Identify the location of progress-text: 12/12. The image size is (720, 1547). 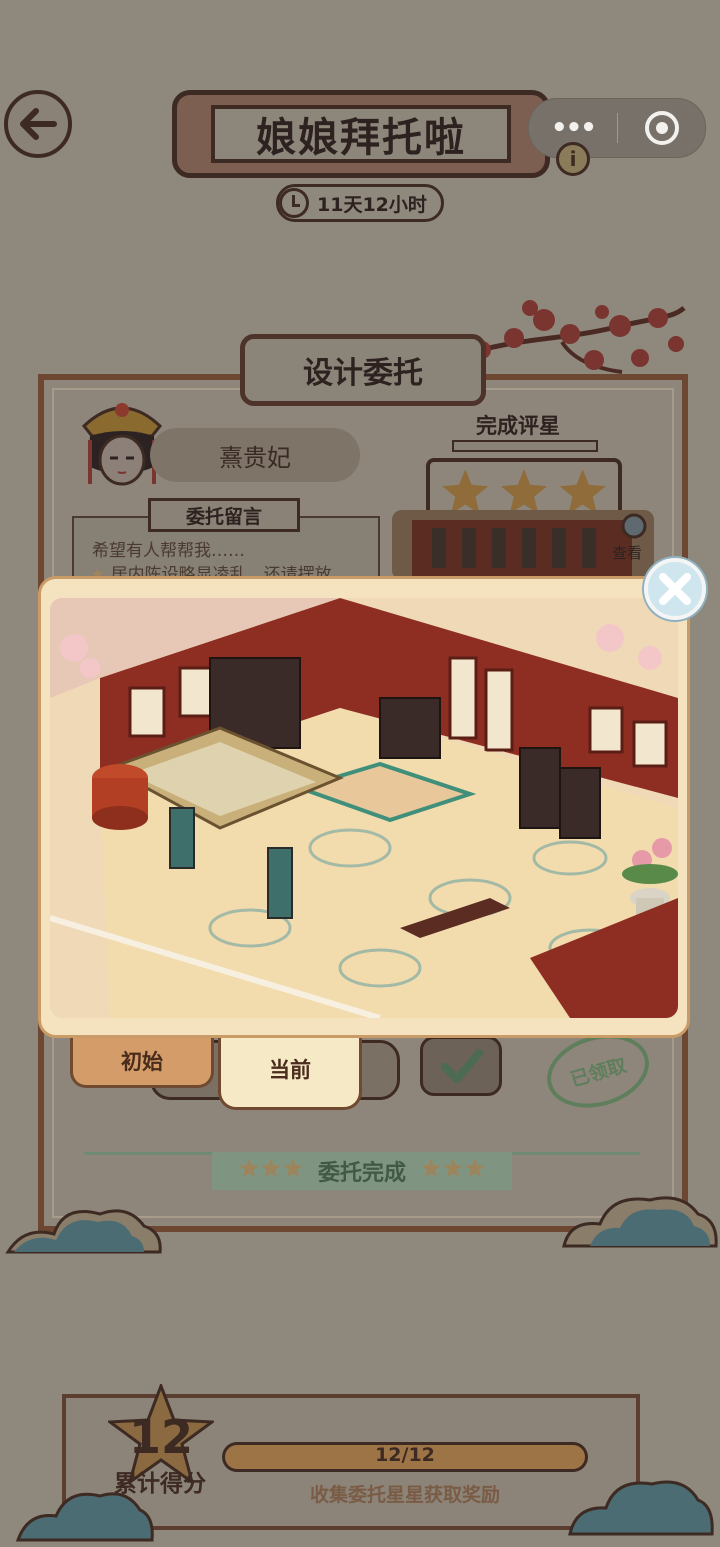
(405, 1455).